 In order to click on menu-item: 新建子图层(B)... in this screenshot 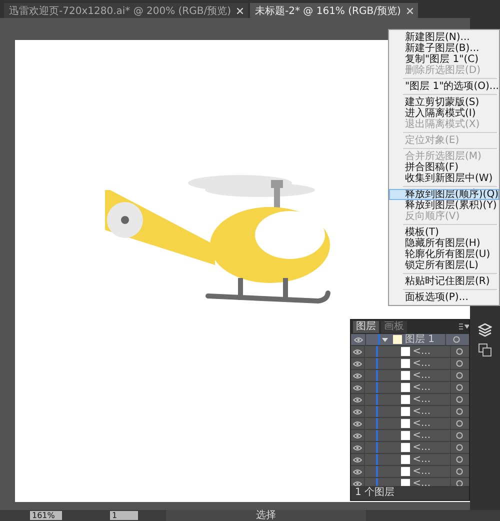, I will do `click(444, 48)`.